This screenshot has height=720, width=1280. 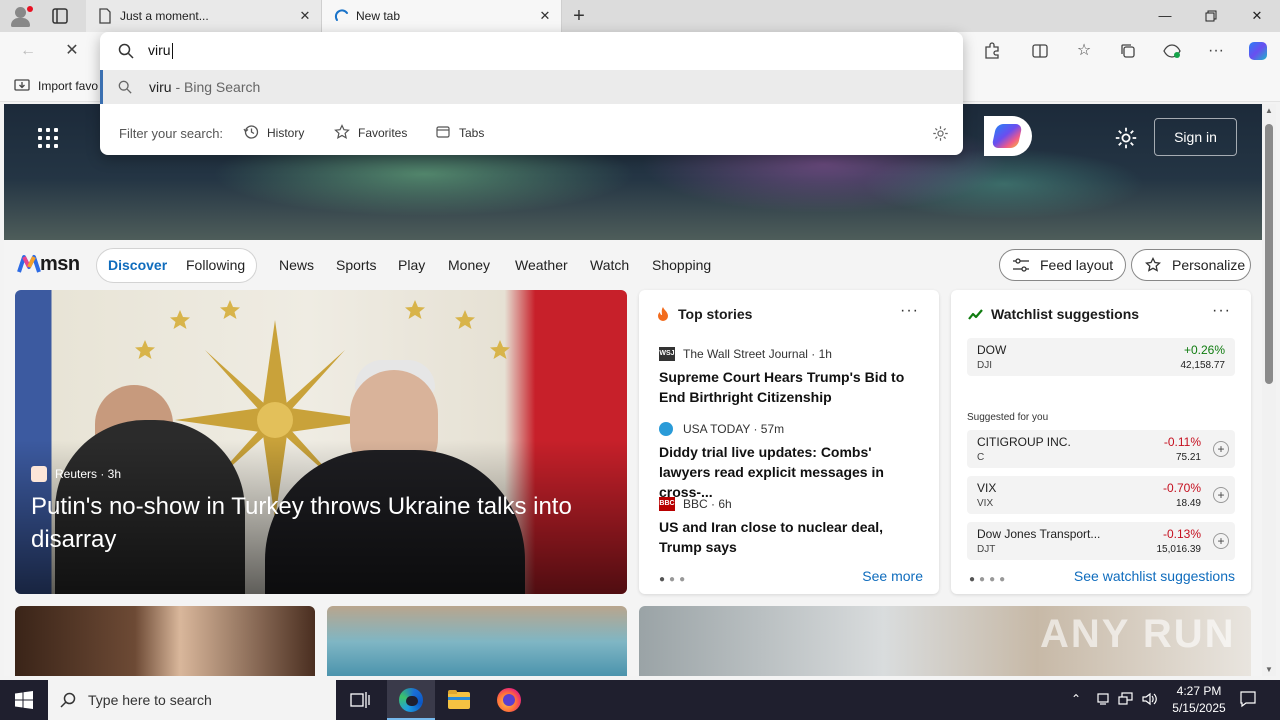 What do you see at coordinates (24, 700) in the screenshot?
I see `start-button` at bounding box center [24, 700].